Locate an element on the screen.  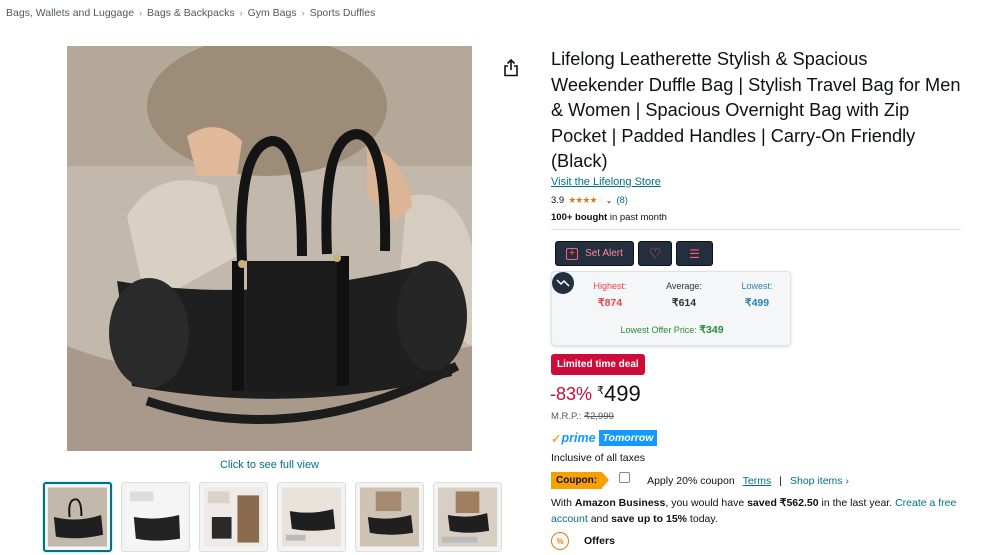
business-text: , you would have is located at coordinates (706, 503).